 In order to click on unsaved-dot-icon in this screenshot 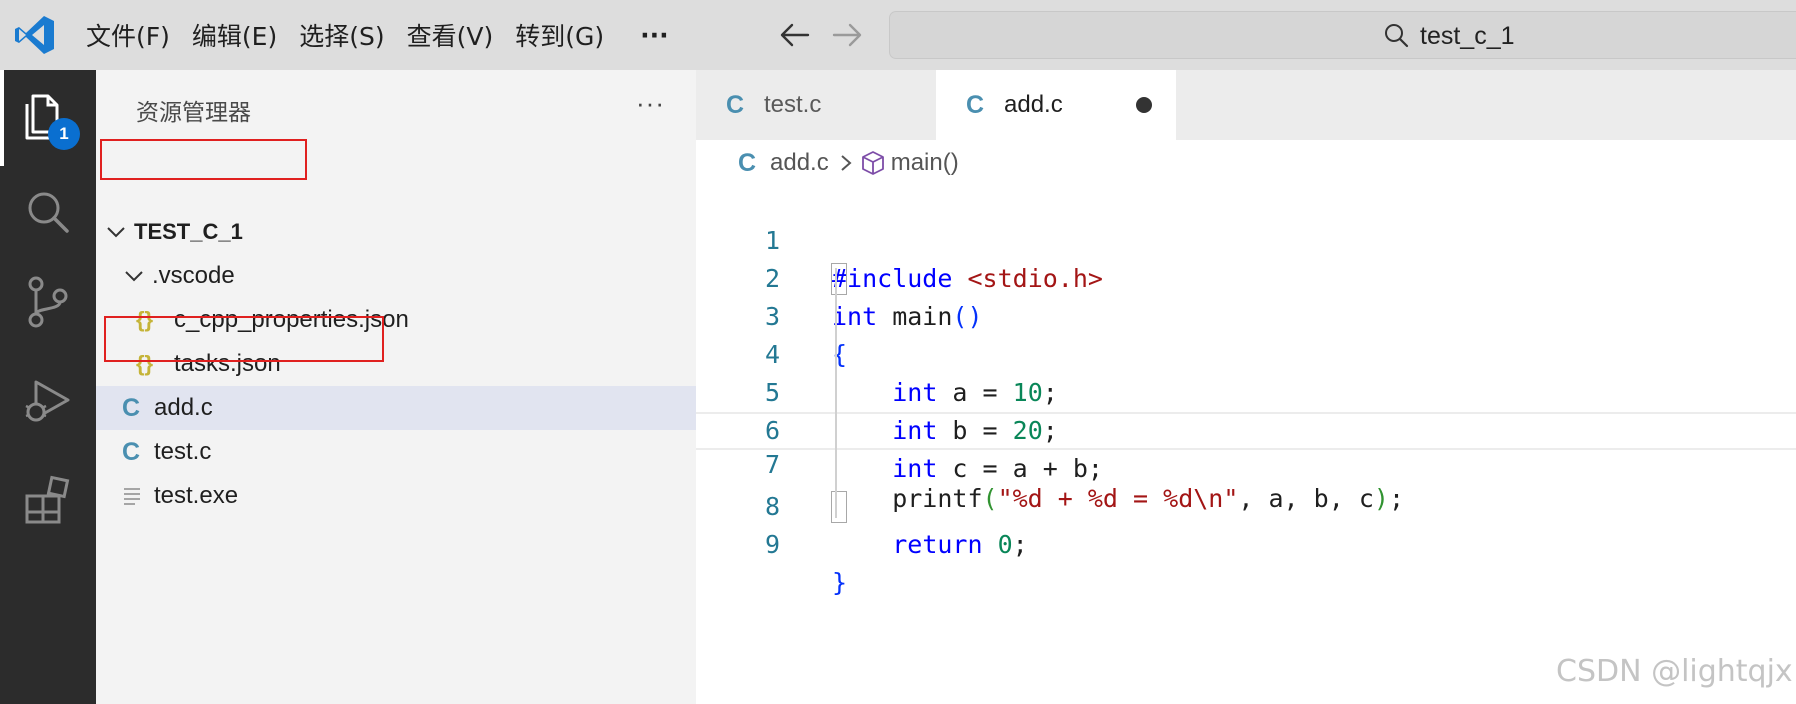, I will do `click(1144, 105)`.